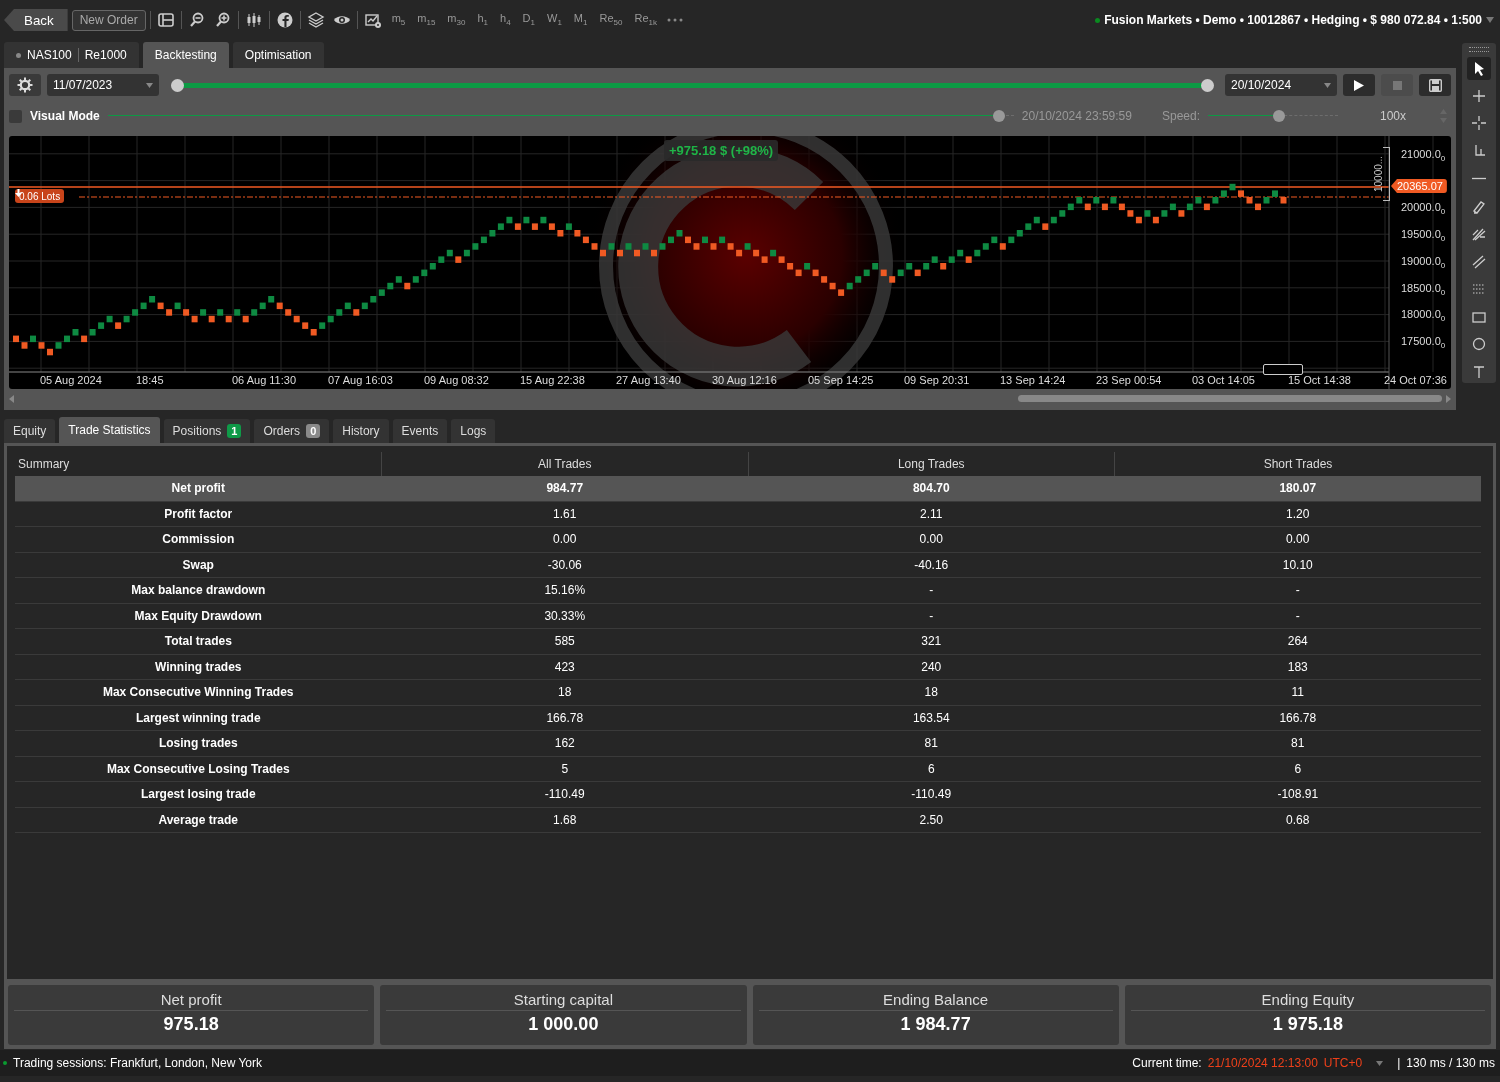  What do you see at coordinates (1479, 49) in the screenshot?
I see `drag-grip` at bounding box center [1479, 49].